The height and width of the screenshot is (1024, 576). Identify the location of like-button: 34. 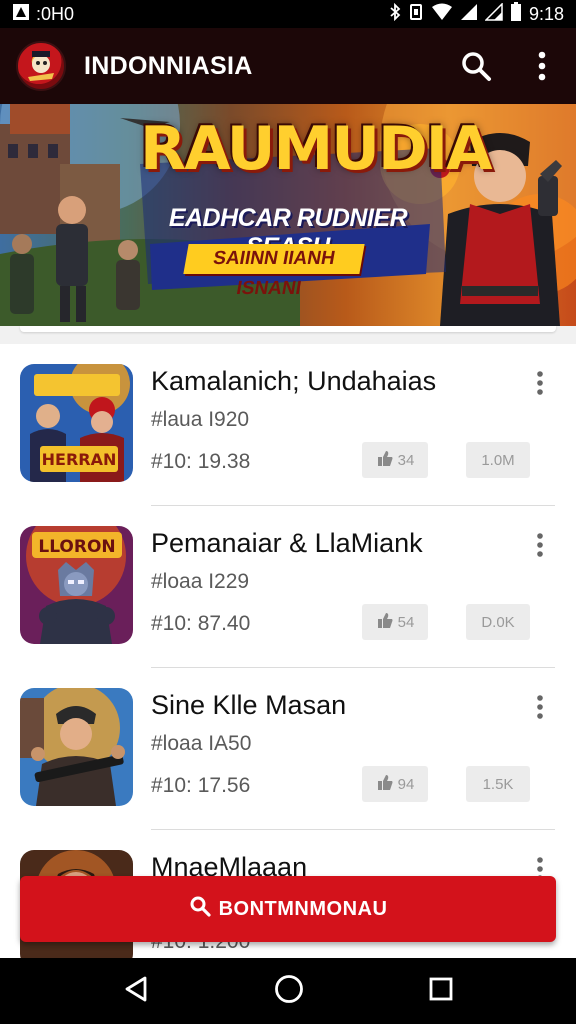
(395, 460).